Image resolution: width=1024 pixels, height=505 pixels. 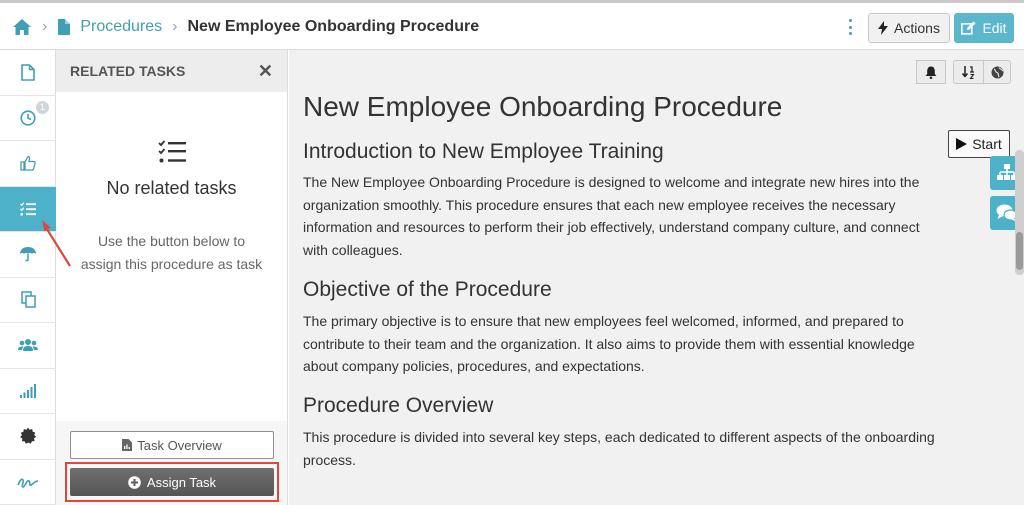 I want to click on section-heading: Introduction to New Employee Training, so click(x=483, y=151).